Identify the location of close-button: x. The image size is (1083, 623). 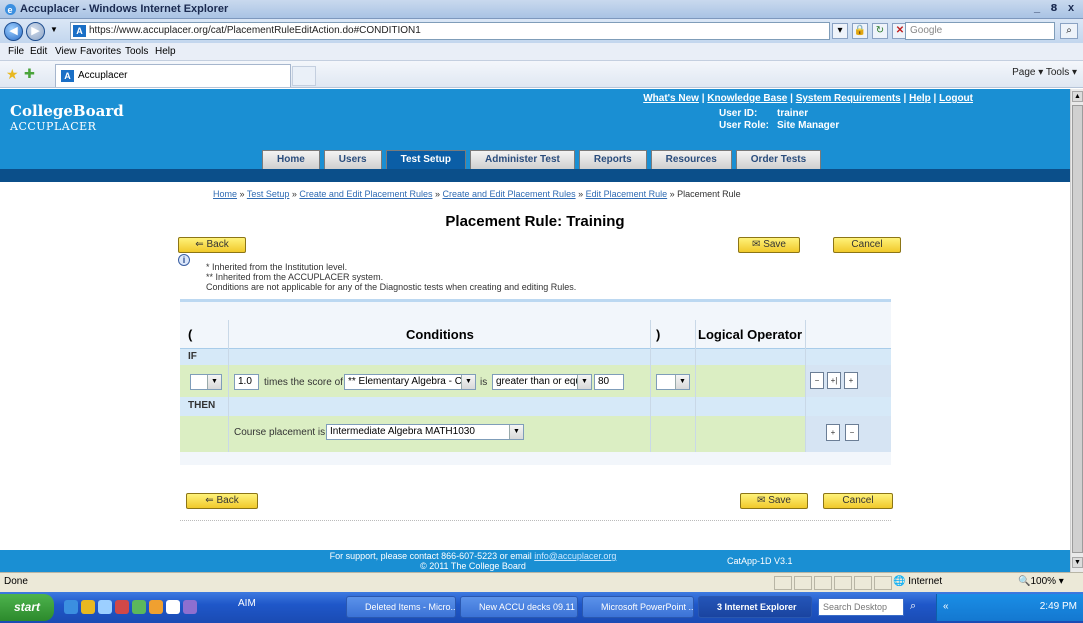
(1071, 9).